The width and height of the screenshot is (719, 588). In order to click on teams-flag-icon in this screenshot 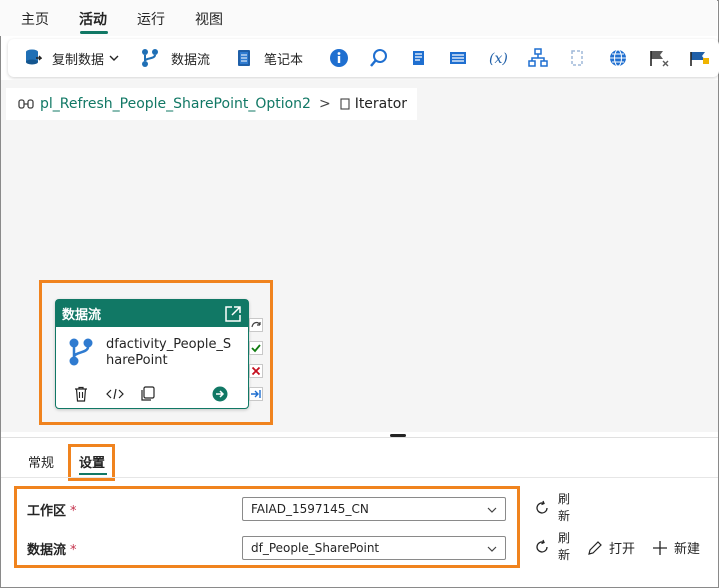, I will do `click(699, 59)`.